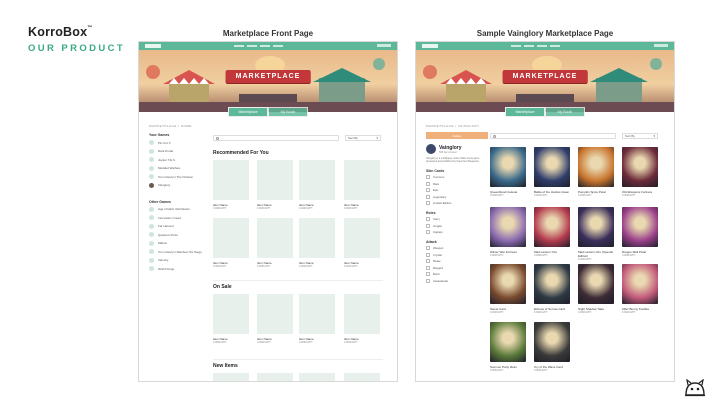 The width and height of the screenshot is (720, 405). What do you see at coordinates (179, 260) in the screenshot?
I see `sidebar-game-item: Velocity` at bounding box center [179, 260].